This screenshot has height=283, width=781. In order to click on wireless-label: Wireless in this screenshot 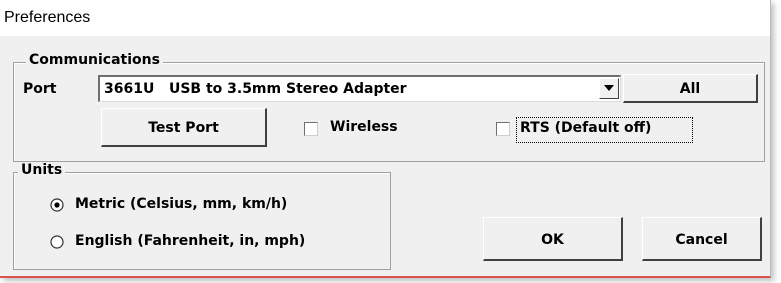, I will do `click(364, 127)`.